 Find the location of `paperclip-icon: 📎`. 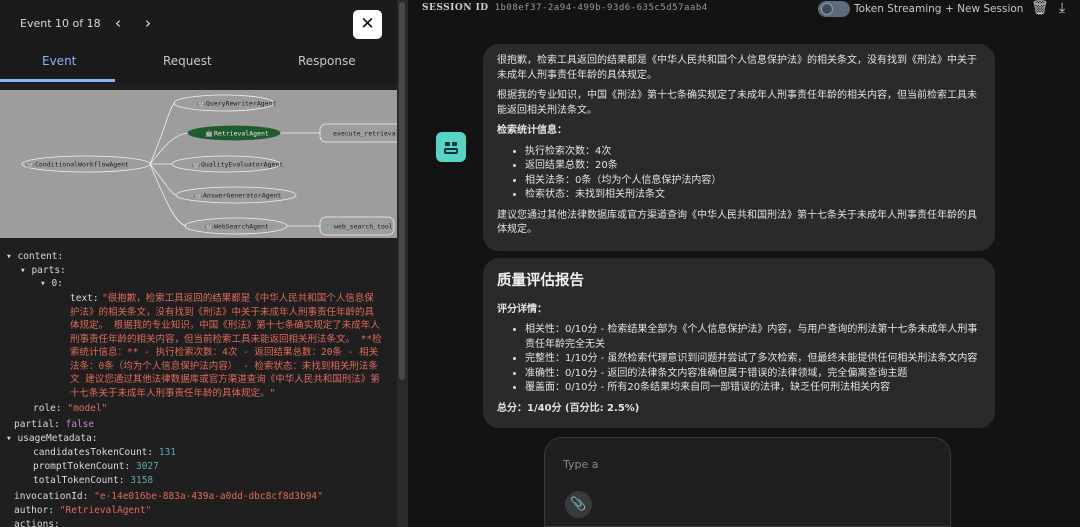

paperclip-icon: 📎 is located at coordinates (578, 504).